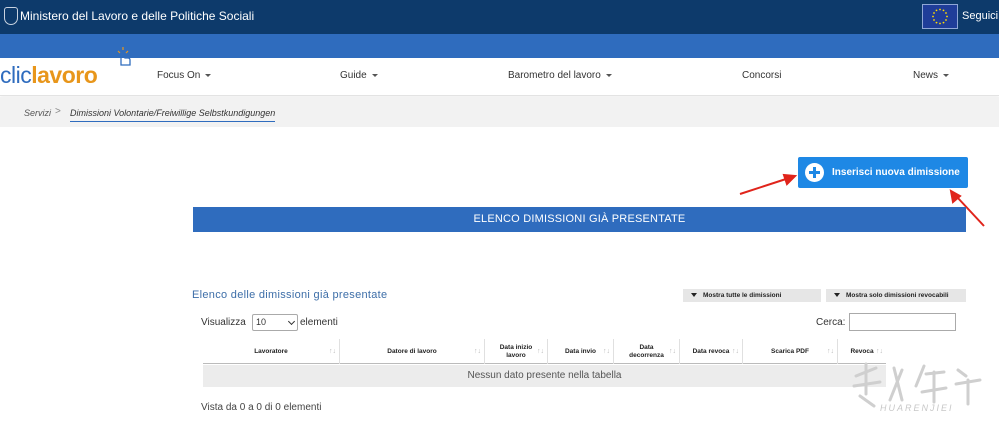 Image resolution: width=999 pixels, height=429 pixels. Describe the element at coordinates (499, 77) in the screenshot. I see `main-navbar: cliclavoro` at that location.